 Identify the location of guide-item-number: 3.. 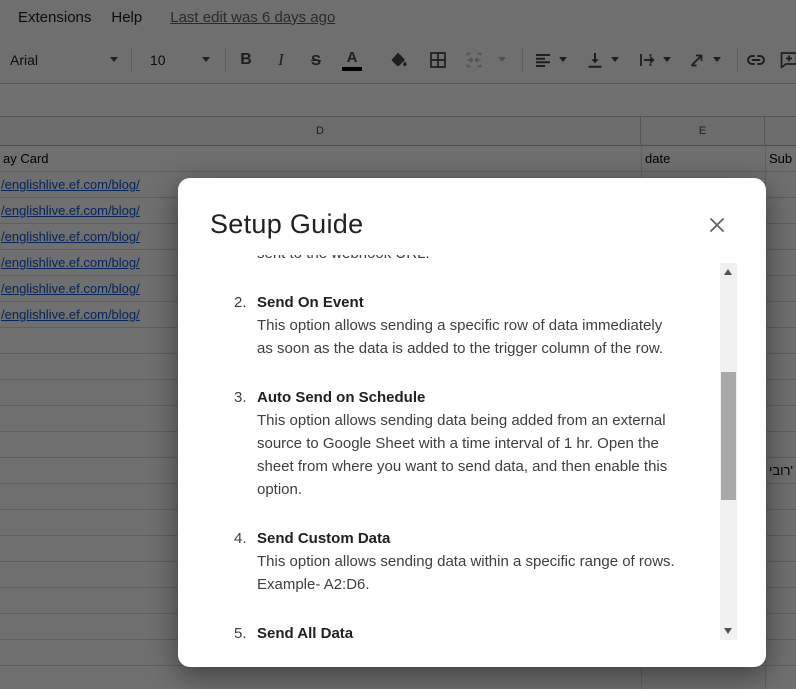
(240, 397).